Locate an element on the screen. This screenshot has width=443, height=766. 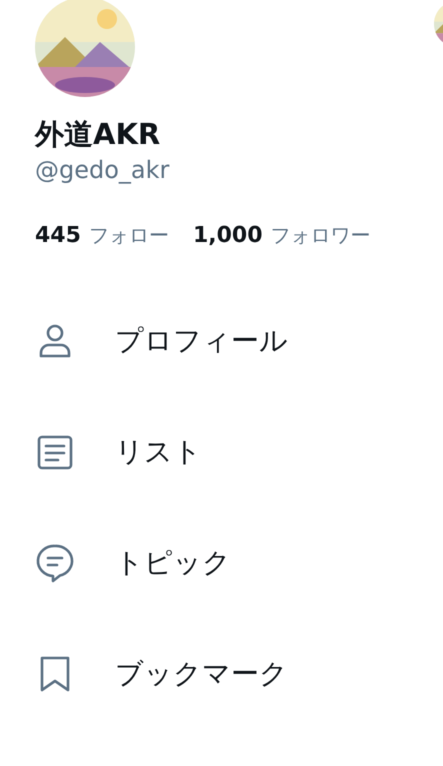
menu-item: トピック is located at coordinates (173, 563).